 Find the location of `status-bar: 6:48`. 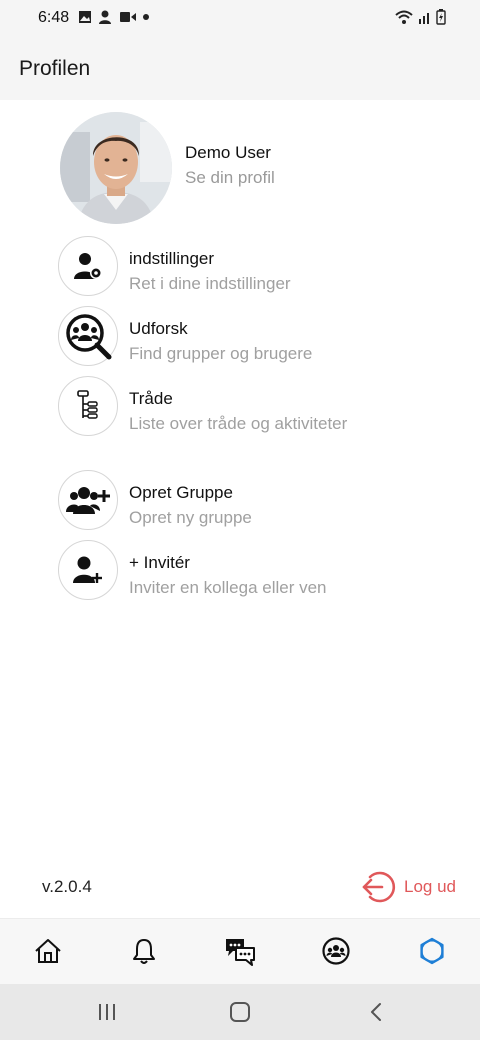

status-bar: 6:48 is located at coordinates (240, 18).